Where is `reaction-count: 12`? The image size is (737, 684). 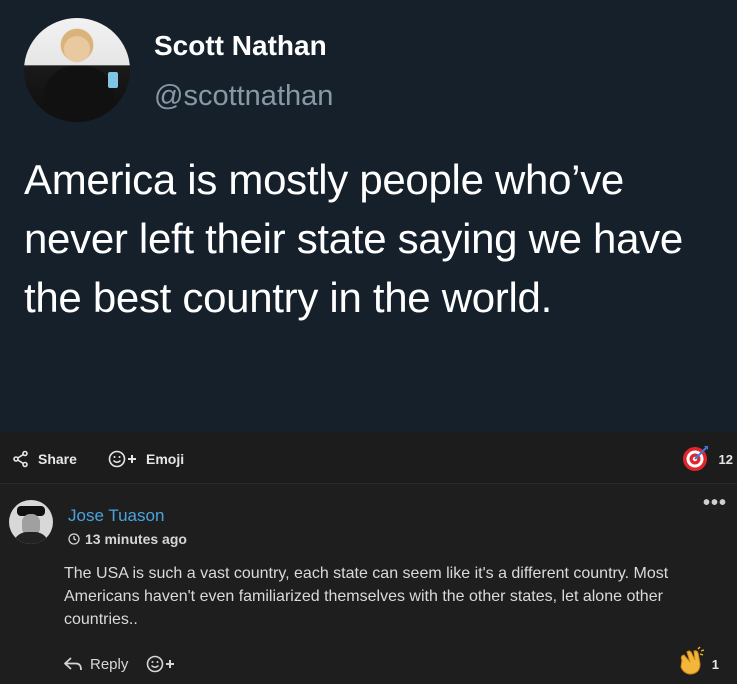 reaction-count: 12 is located at coordinates (725, 459).